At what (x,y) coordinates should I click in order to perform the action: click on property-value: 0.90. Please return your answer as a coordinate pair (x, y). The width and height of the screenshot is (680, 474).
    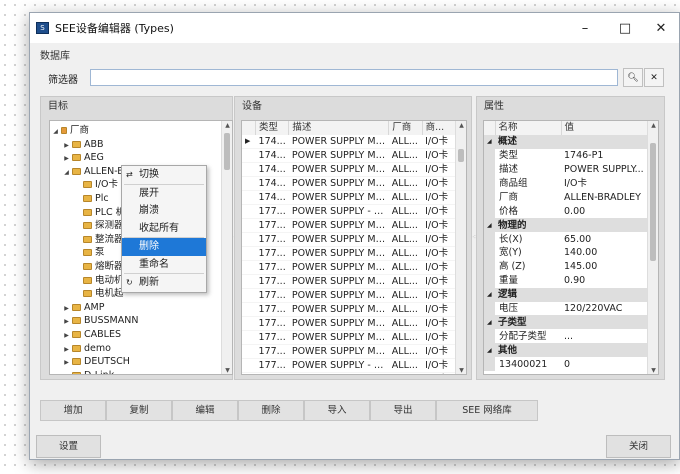
    Looking at the image, I should click on (605, 281).